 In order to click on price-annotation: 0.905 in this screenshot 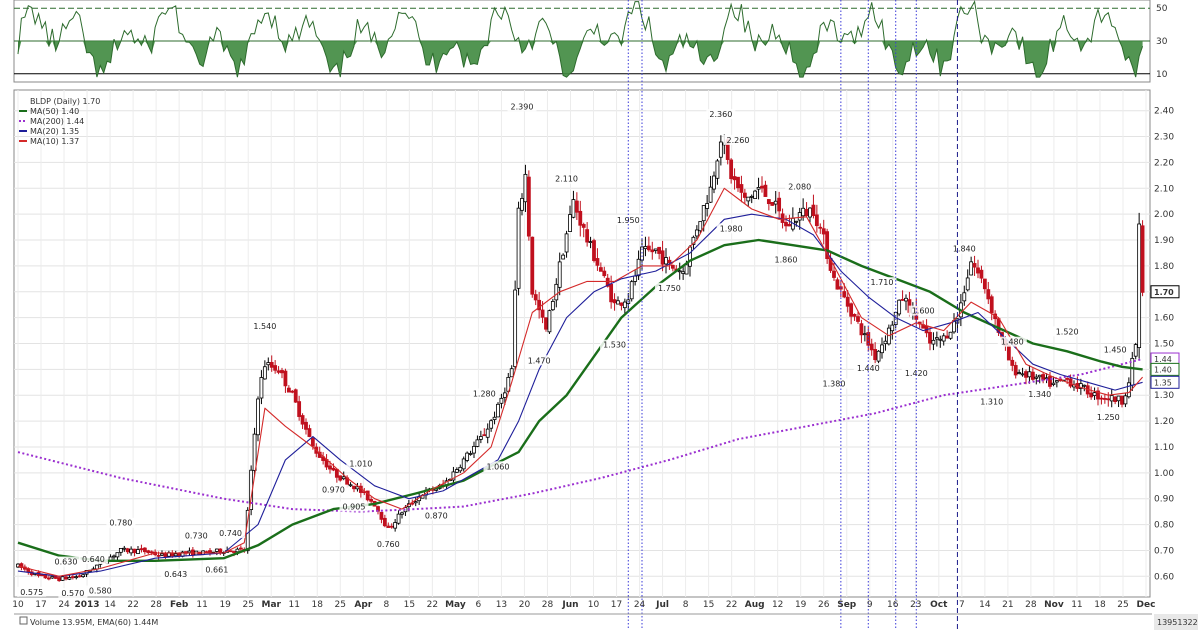, I will do `click(354, 506)`.